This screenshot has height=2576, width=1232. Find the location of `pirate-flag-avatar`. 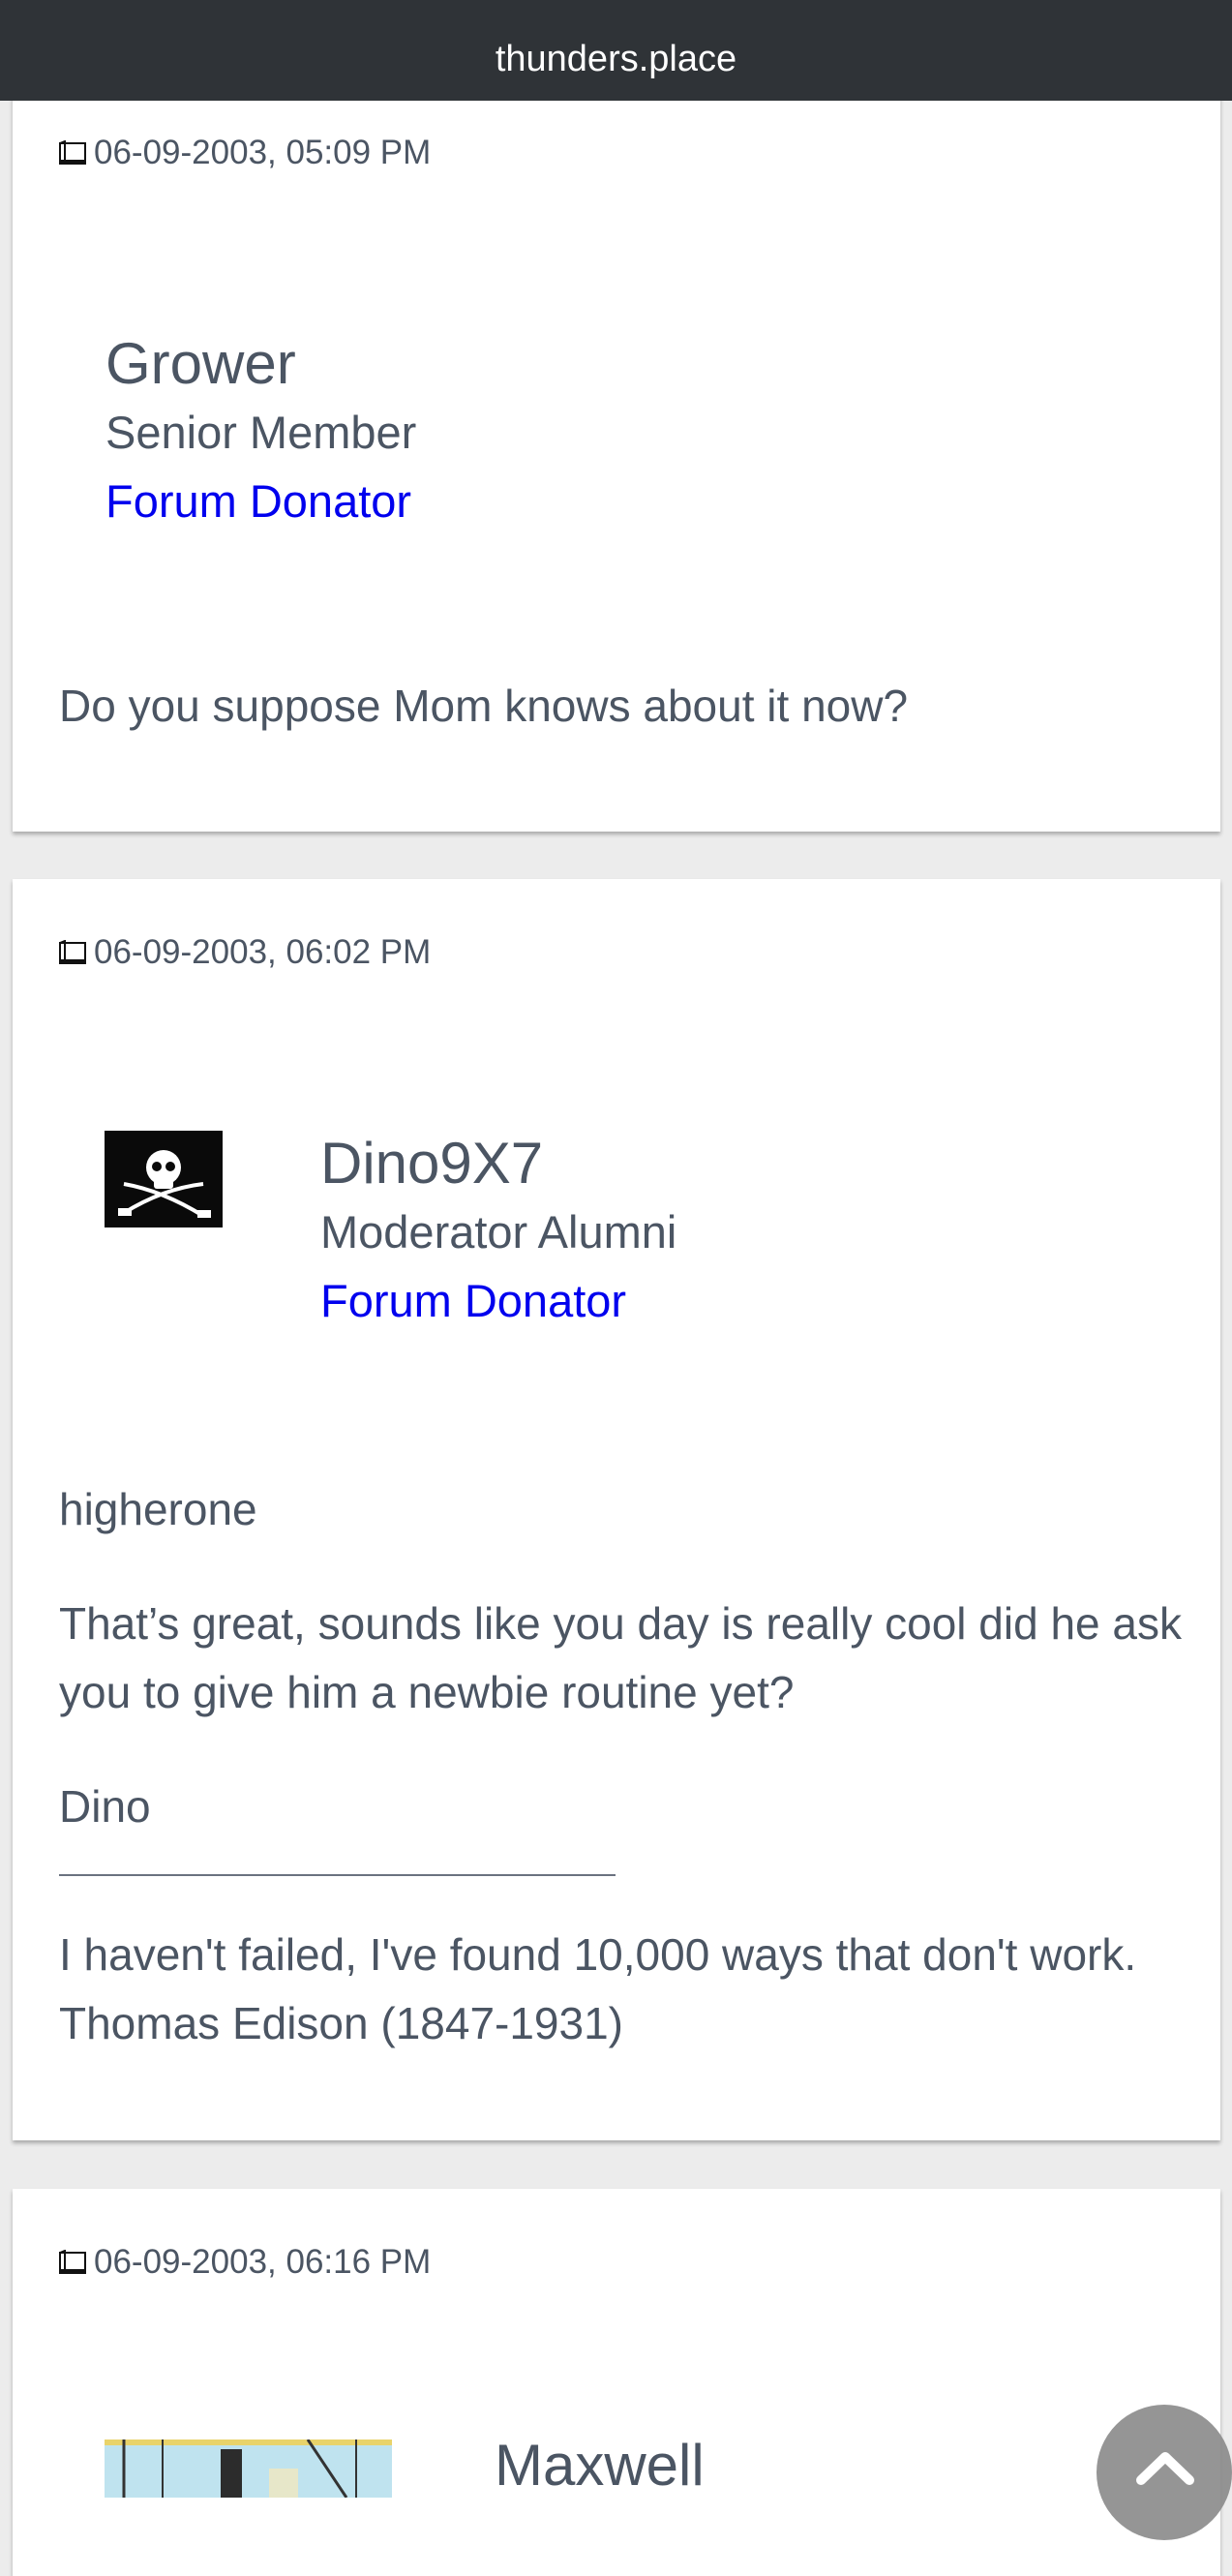

pirate-flag-avatar is located at coordinates (164, 1179).